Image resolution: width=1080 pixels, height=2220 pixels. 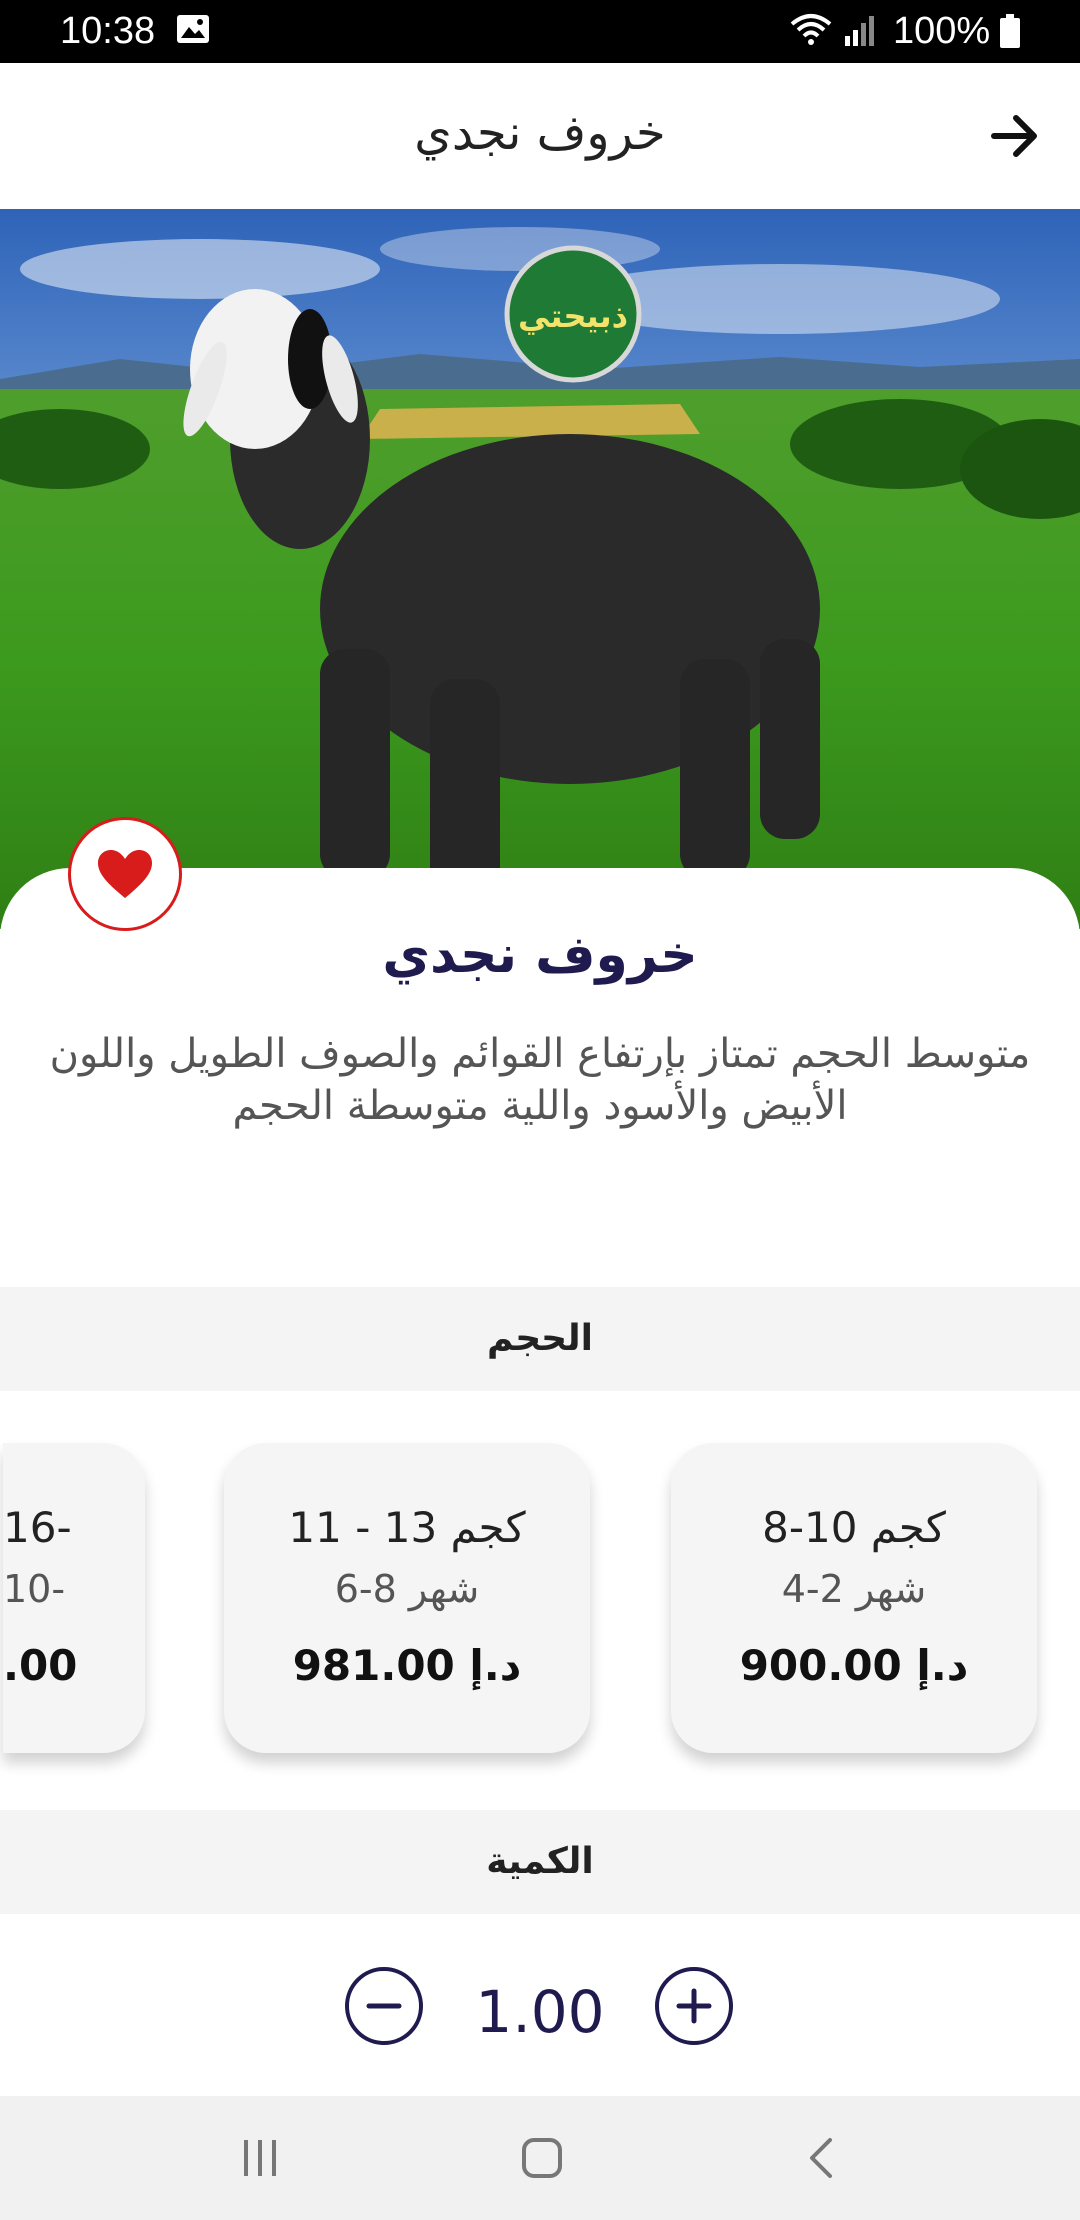 I want to click on size-weight: 16-, so click(x=37, y=1527).